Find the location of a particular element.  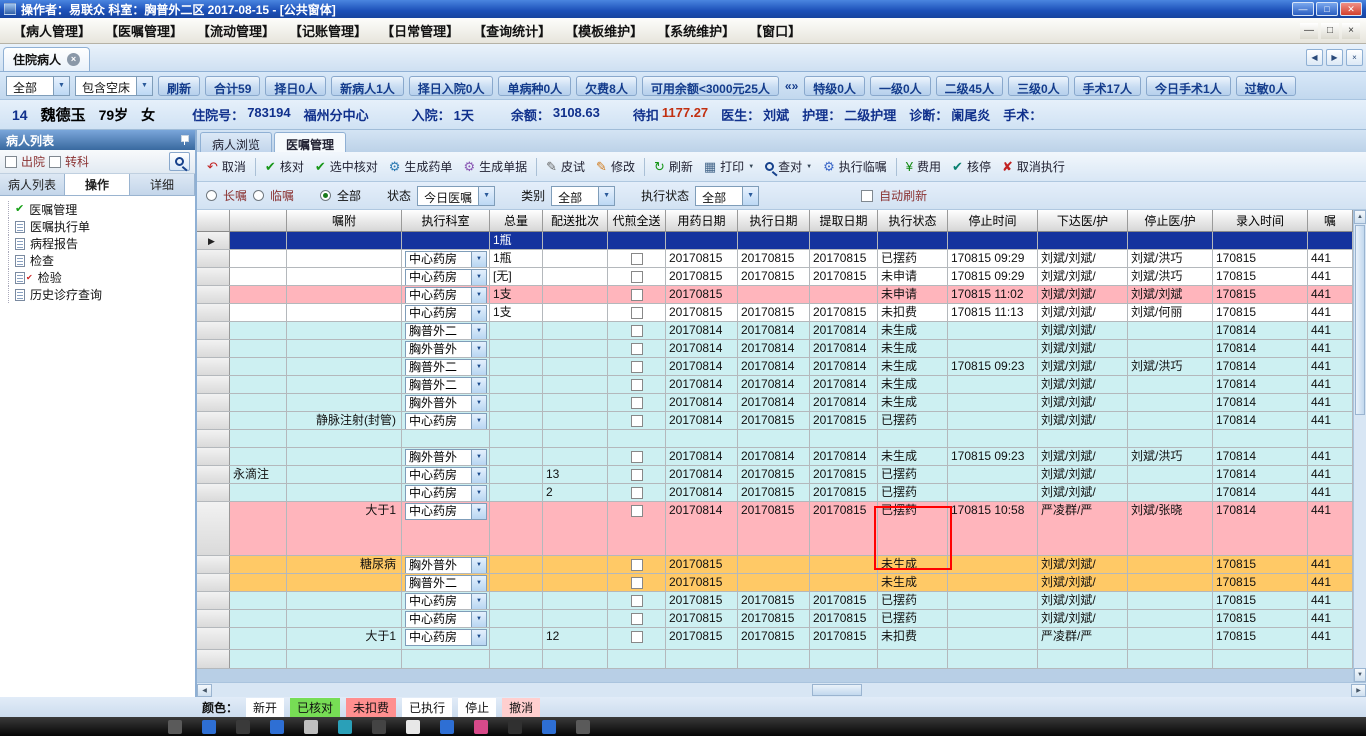

stats-combo: 包含空床 ▼ is located at coordinates (114, 85).